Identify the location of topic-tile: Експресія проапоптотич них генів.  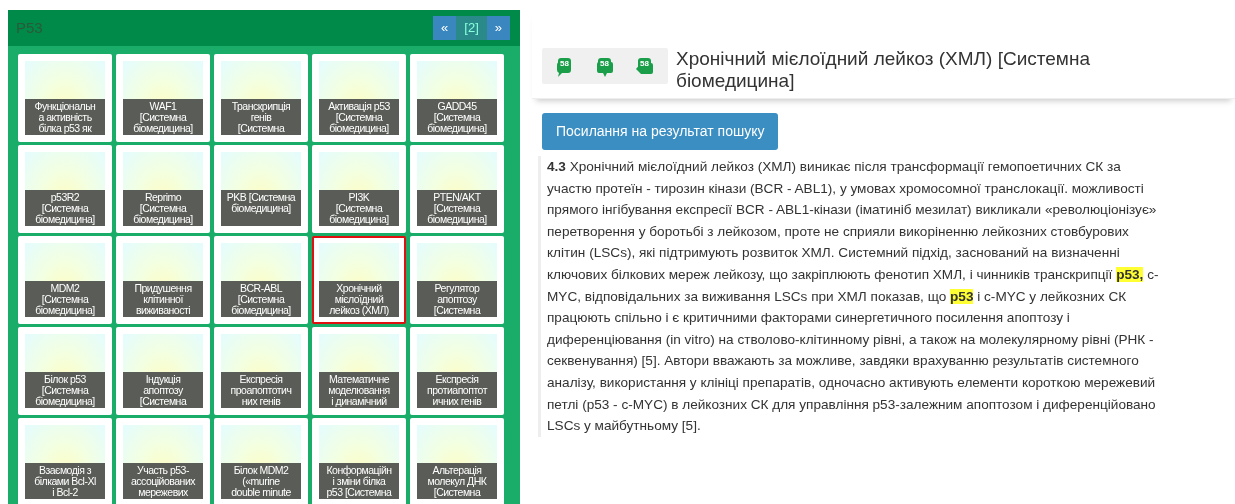
(261, 371).